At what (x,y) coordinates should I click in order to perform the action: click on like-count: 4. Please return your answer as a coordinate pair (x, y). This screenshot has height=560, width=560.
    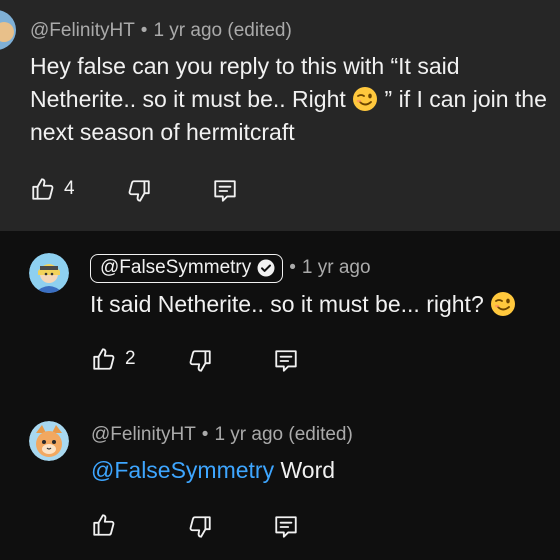
    Looking at the image, I should click on (69, 188).